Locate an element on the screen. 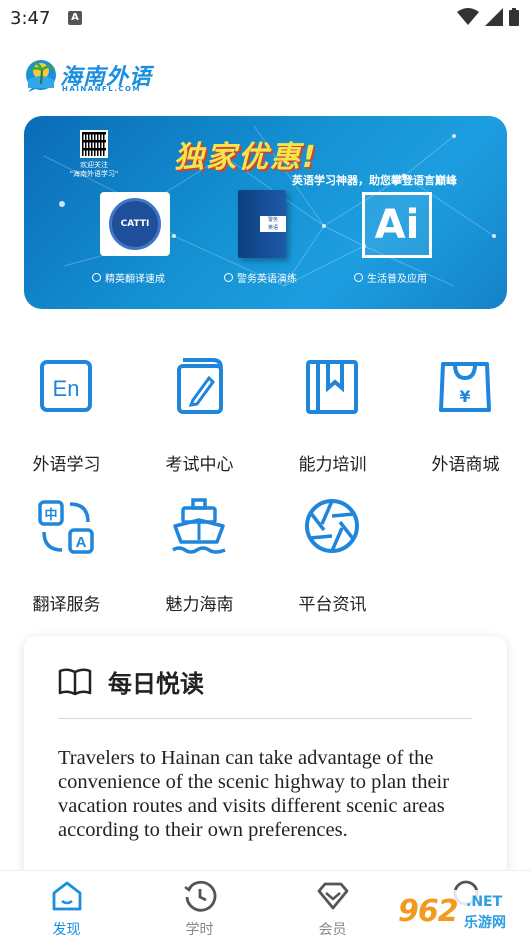 This screenshot has width=531, height=944. ship-icon is located at coordinates (199, 526).